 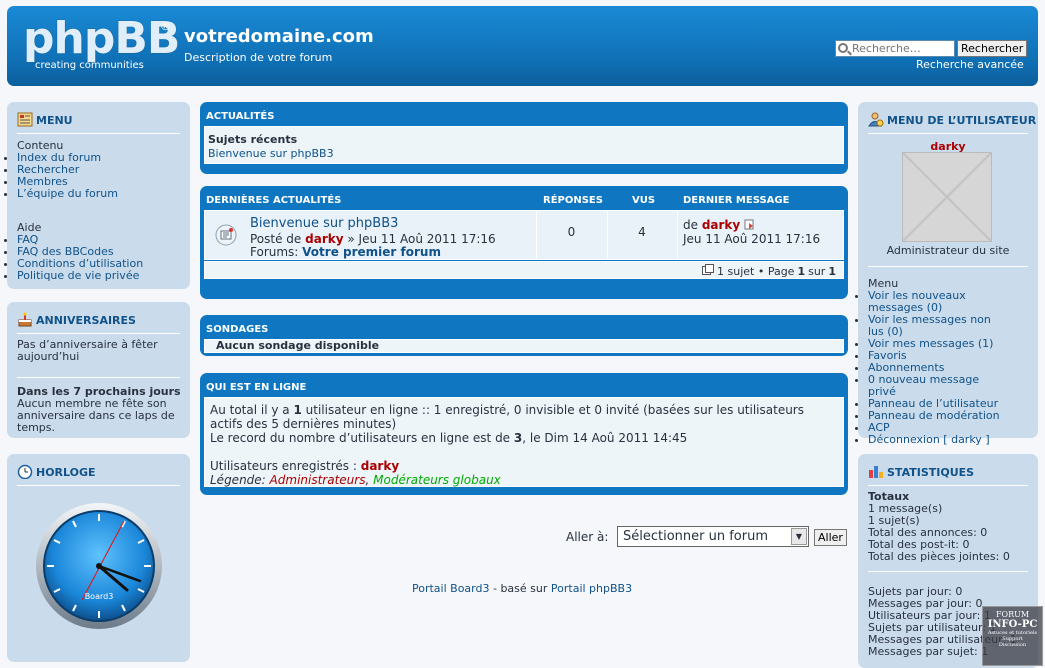 I want to click on registered-mark-icon: ®, so click(x=165, y=26).